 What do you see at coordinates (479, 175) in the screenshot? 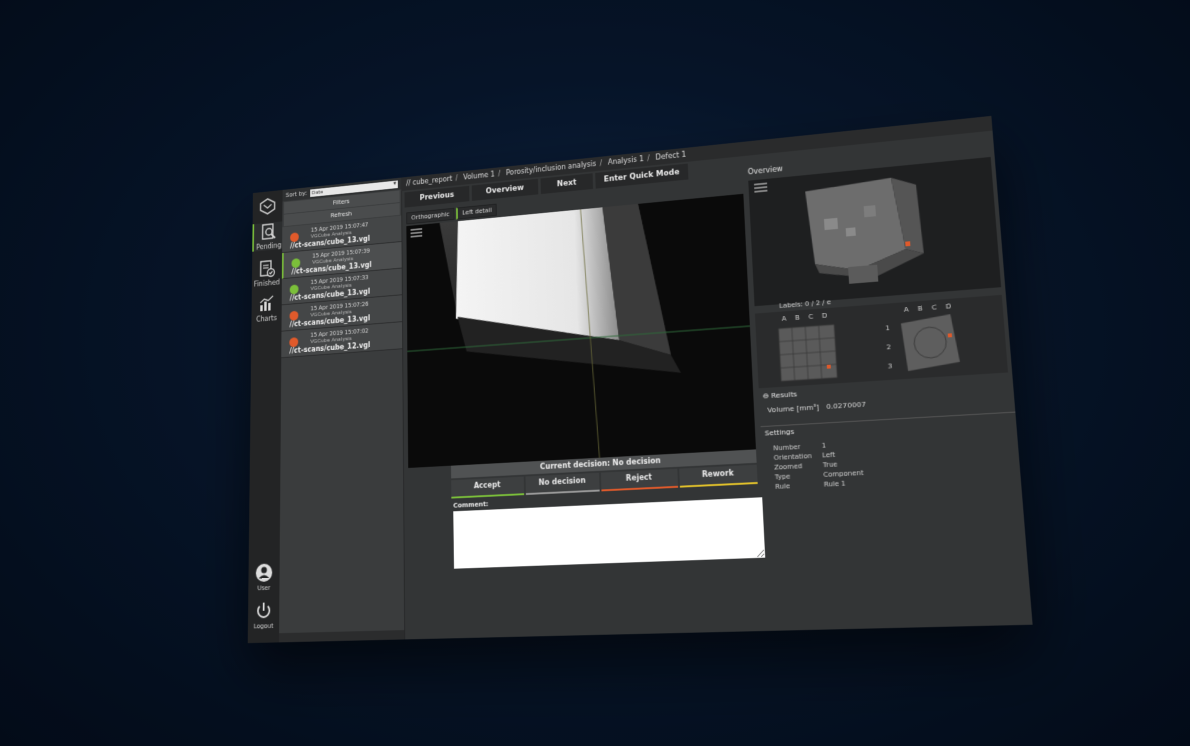
I see `breadcrumb-item: Volume 1` at bounding box center [479, 175].